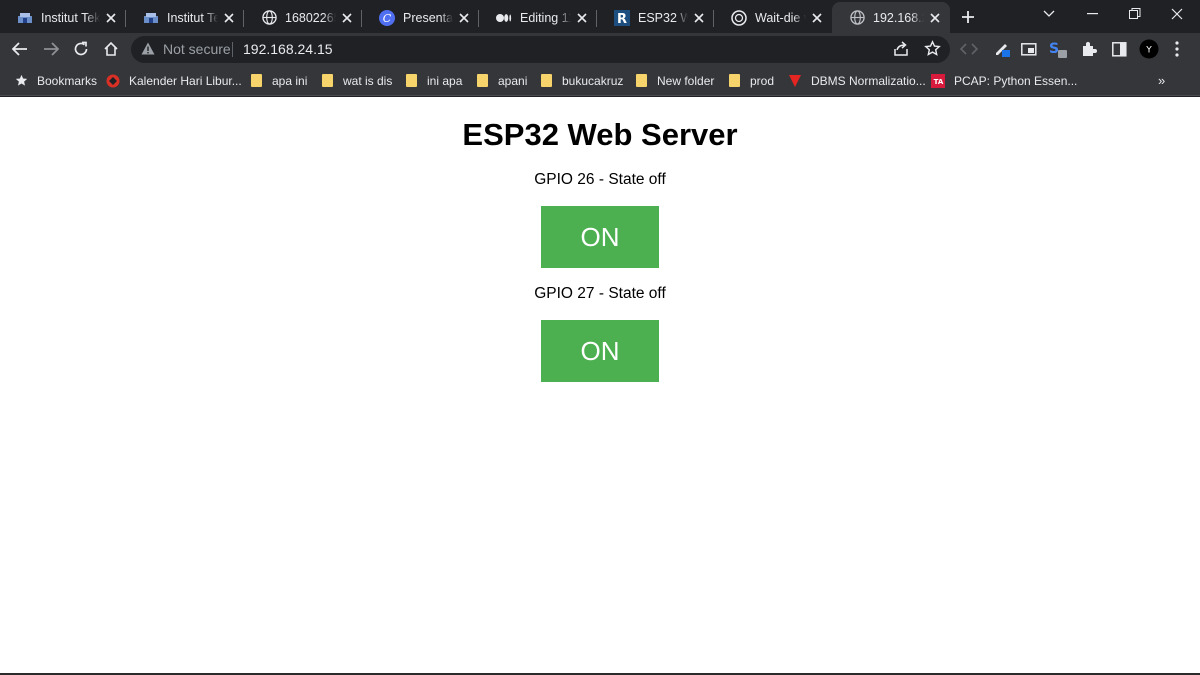 The height and width of the screenshot is (675, 1200). I want to click on bookmark-item-bookmarks: Bookmarks, so click(55, 80).